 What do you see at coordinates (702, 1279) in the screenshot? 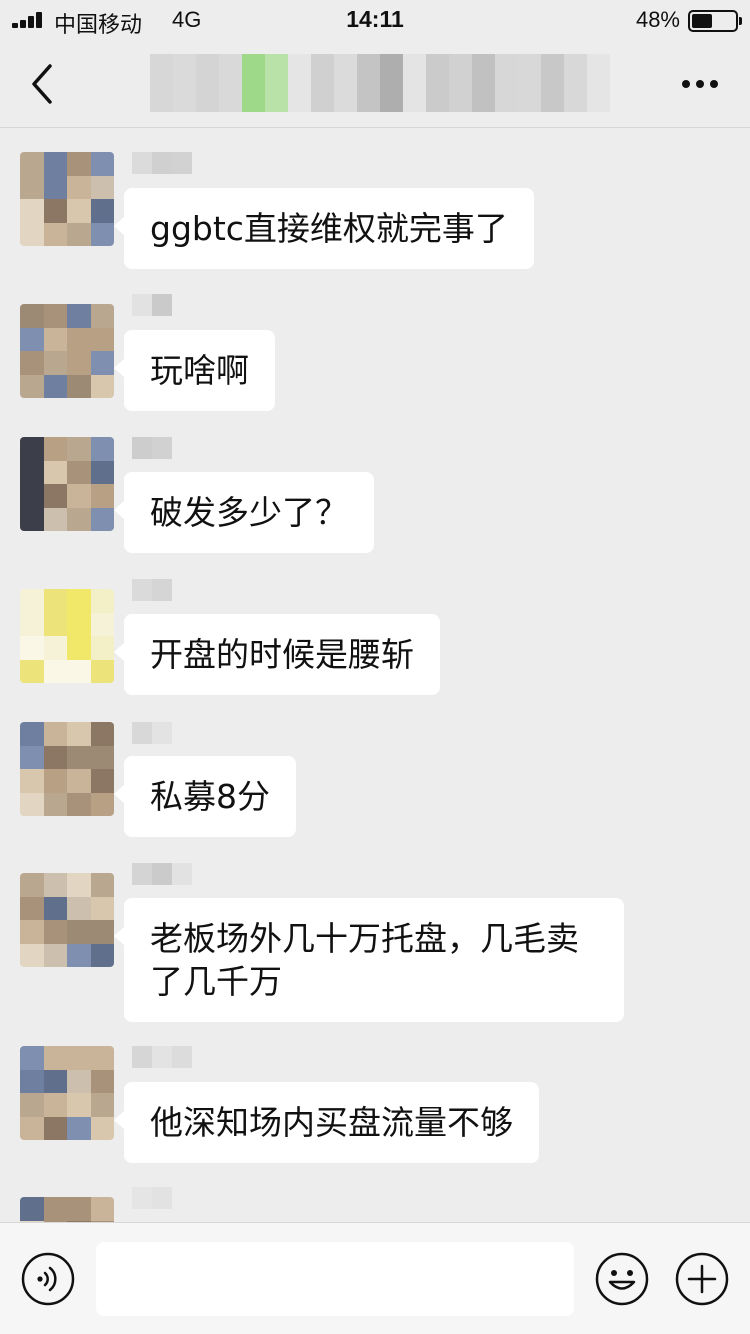
I see `plus-circle-icon` at bounding box center [702, 1279].